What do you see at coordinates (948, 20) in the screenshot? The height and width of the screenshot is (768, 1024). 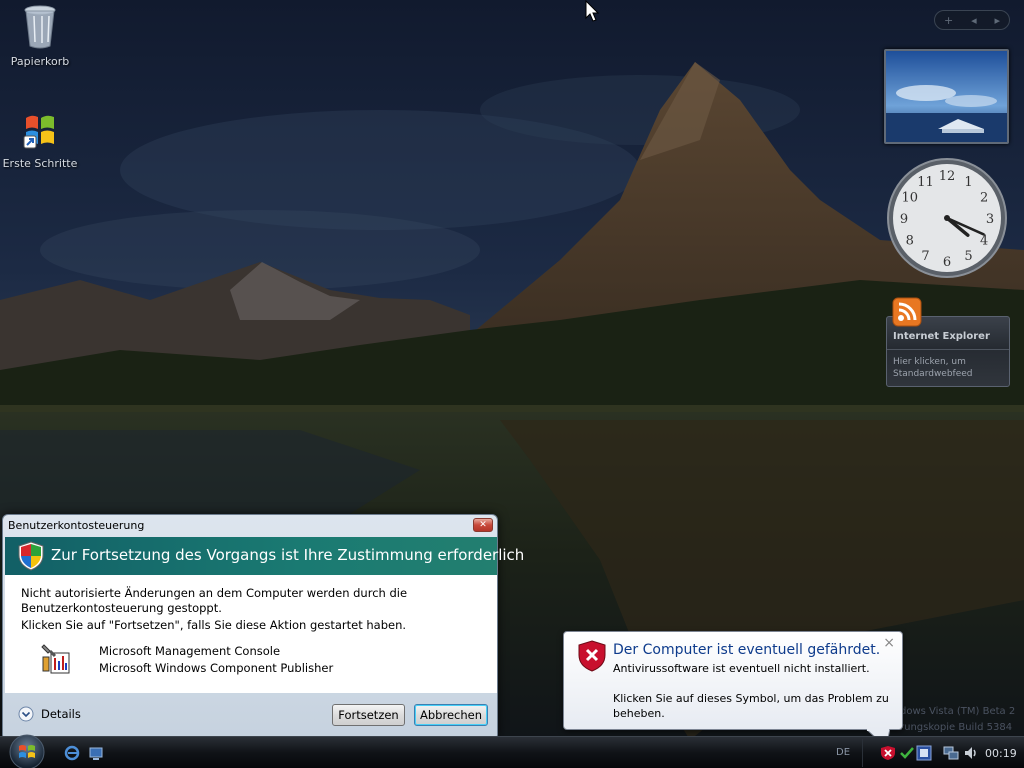 I see `add-gadget-button: +` at bounding box center [948, 20].